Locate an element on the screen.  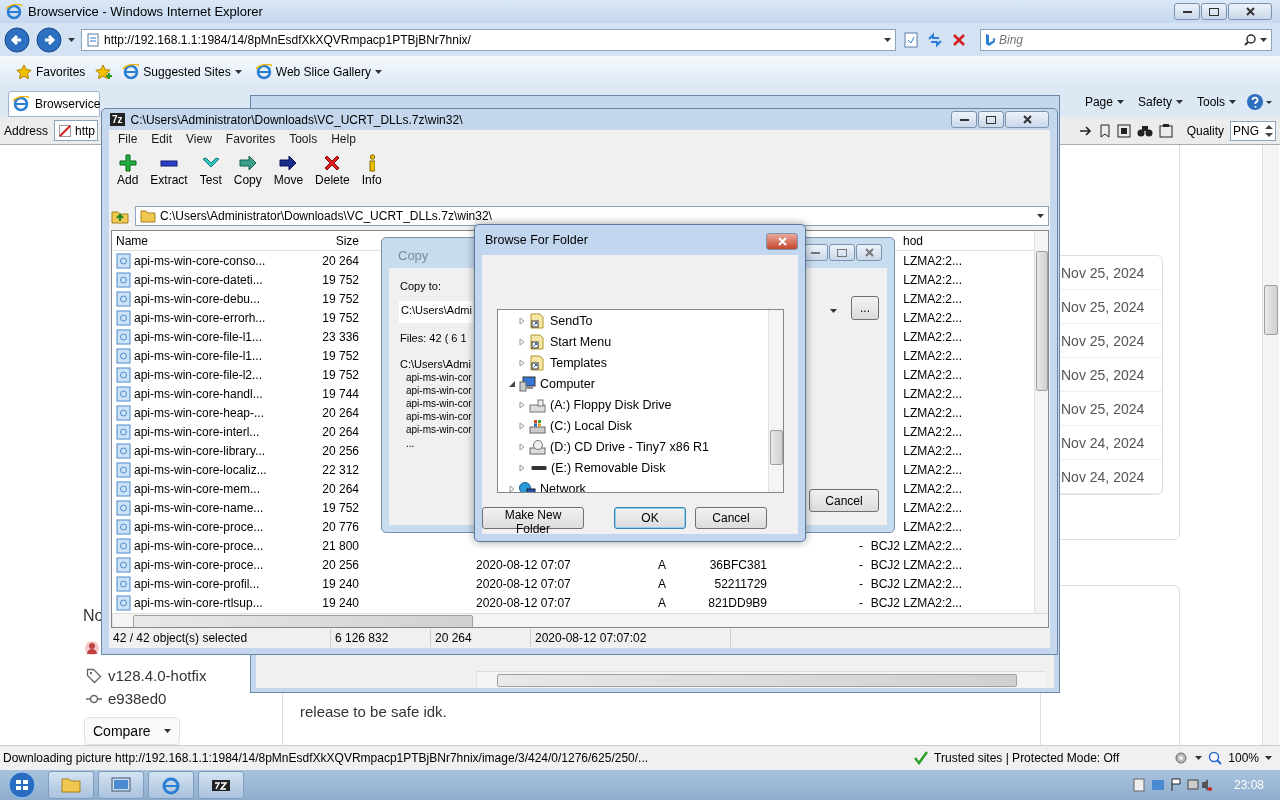
menu-item: Tools is located at coordinates (303, 139).